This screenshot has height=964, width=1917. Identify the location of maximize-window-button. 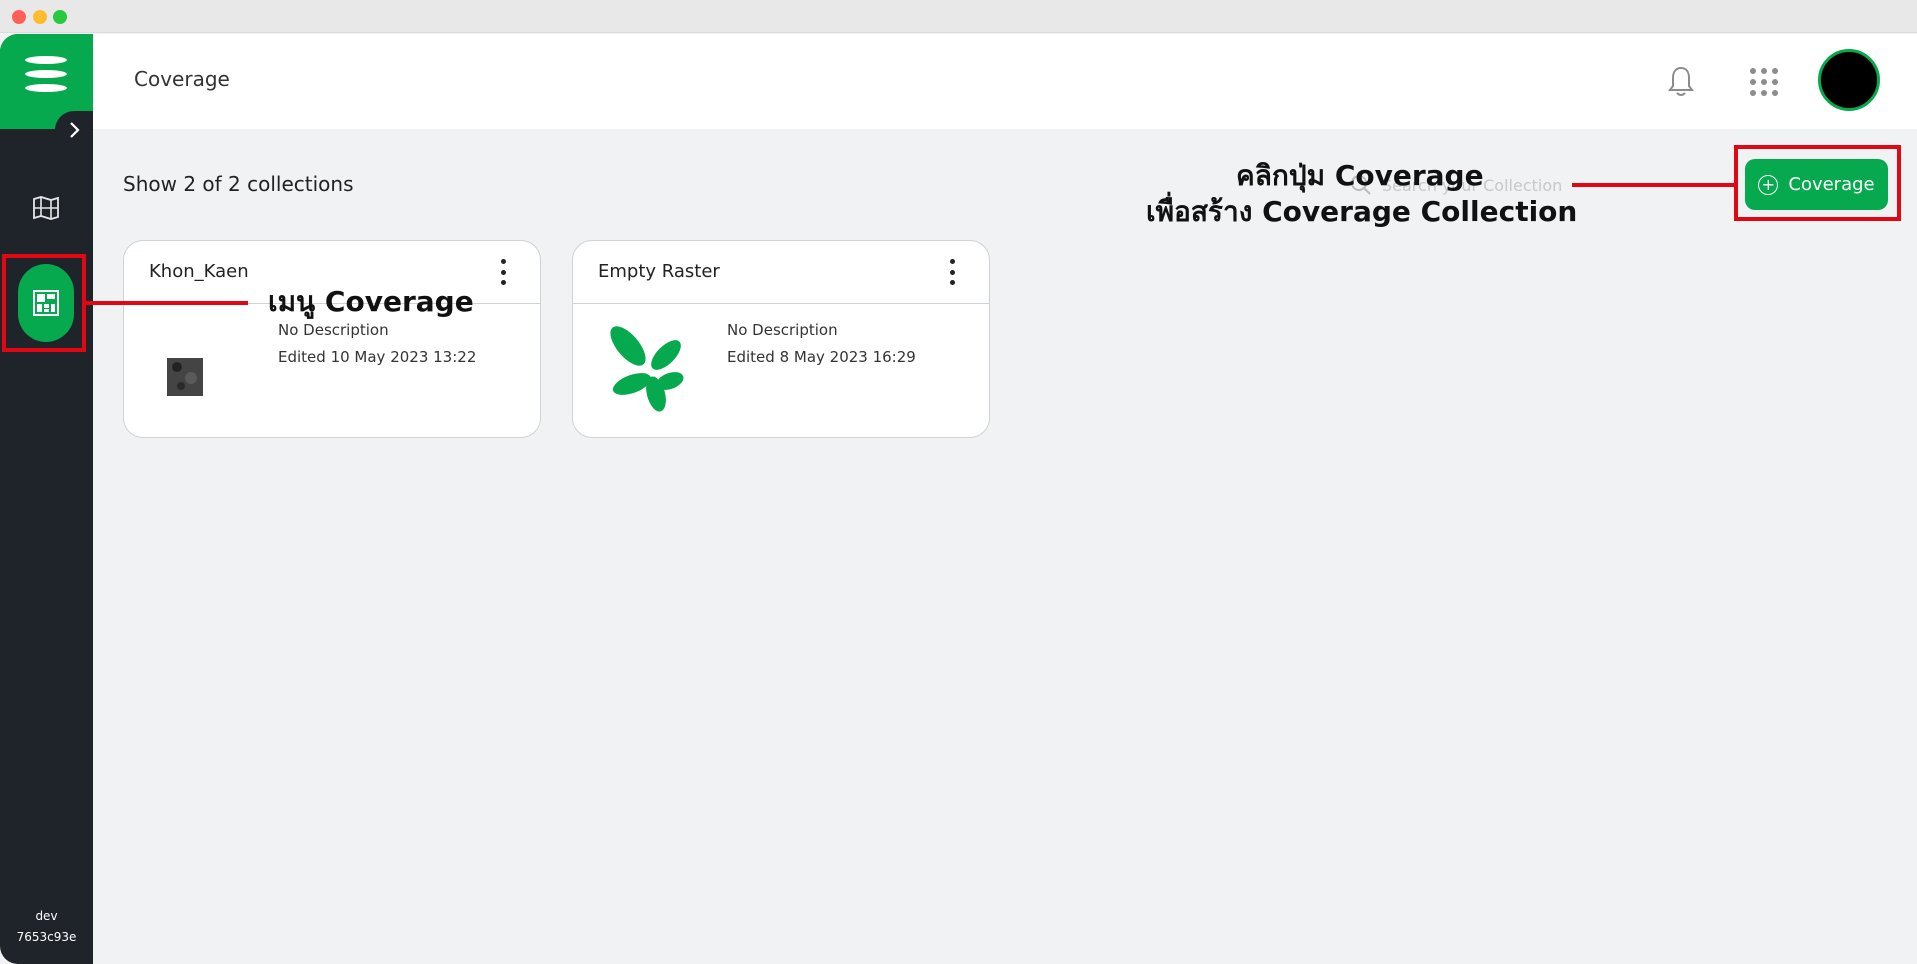
(60, 17).